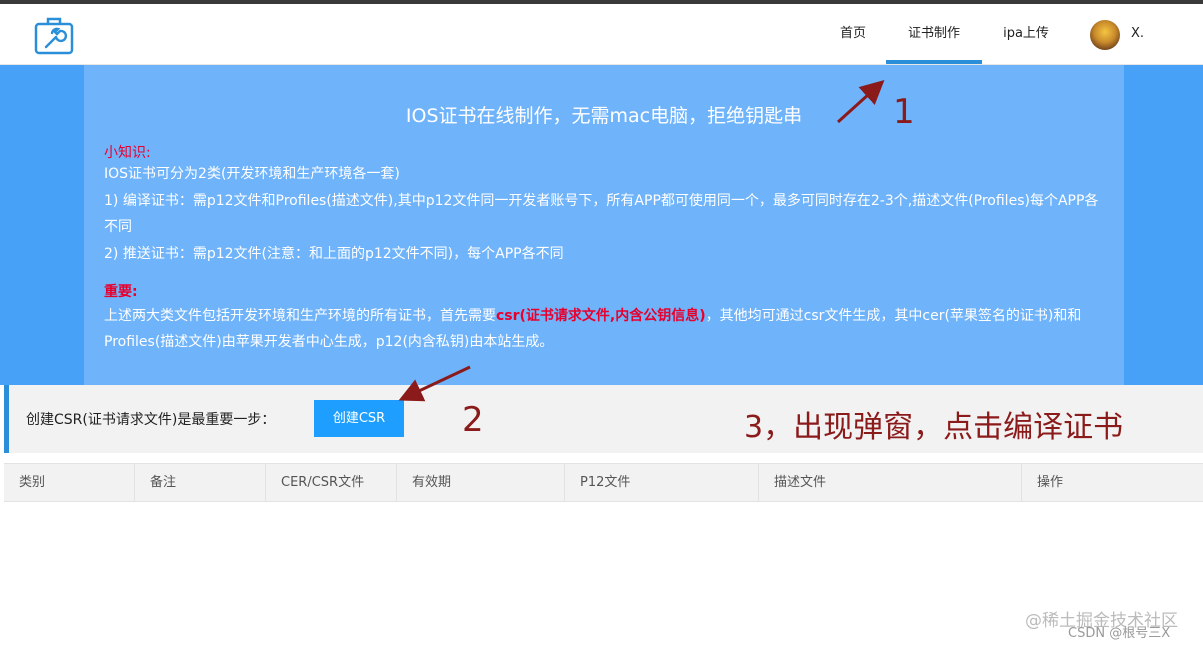  Describe the element at coordinates (300, 316) in the screenshot. I see `important-text-before: 上述两大类文件包括开发环境和生产环境的所有证书，首先需要` at that location.